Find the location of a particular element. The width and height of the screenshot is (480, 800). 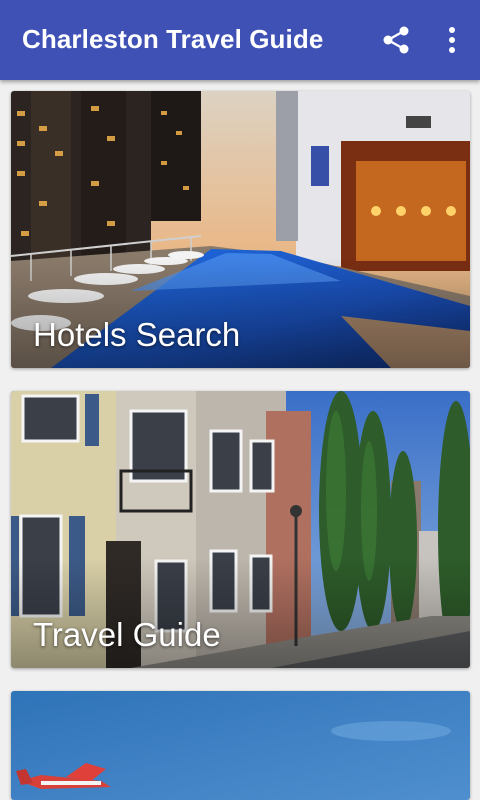

more-vert-icon is located at coordinates (452, 40).